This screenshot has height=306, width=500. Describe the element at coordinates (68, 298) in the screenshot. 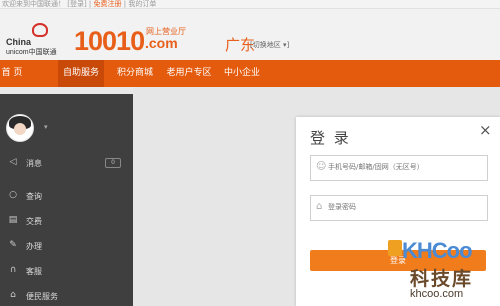

I see `sidebar-item-convenience: ⌂ 便民服务` at that location.